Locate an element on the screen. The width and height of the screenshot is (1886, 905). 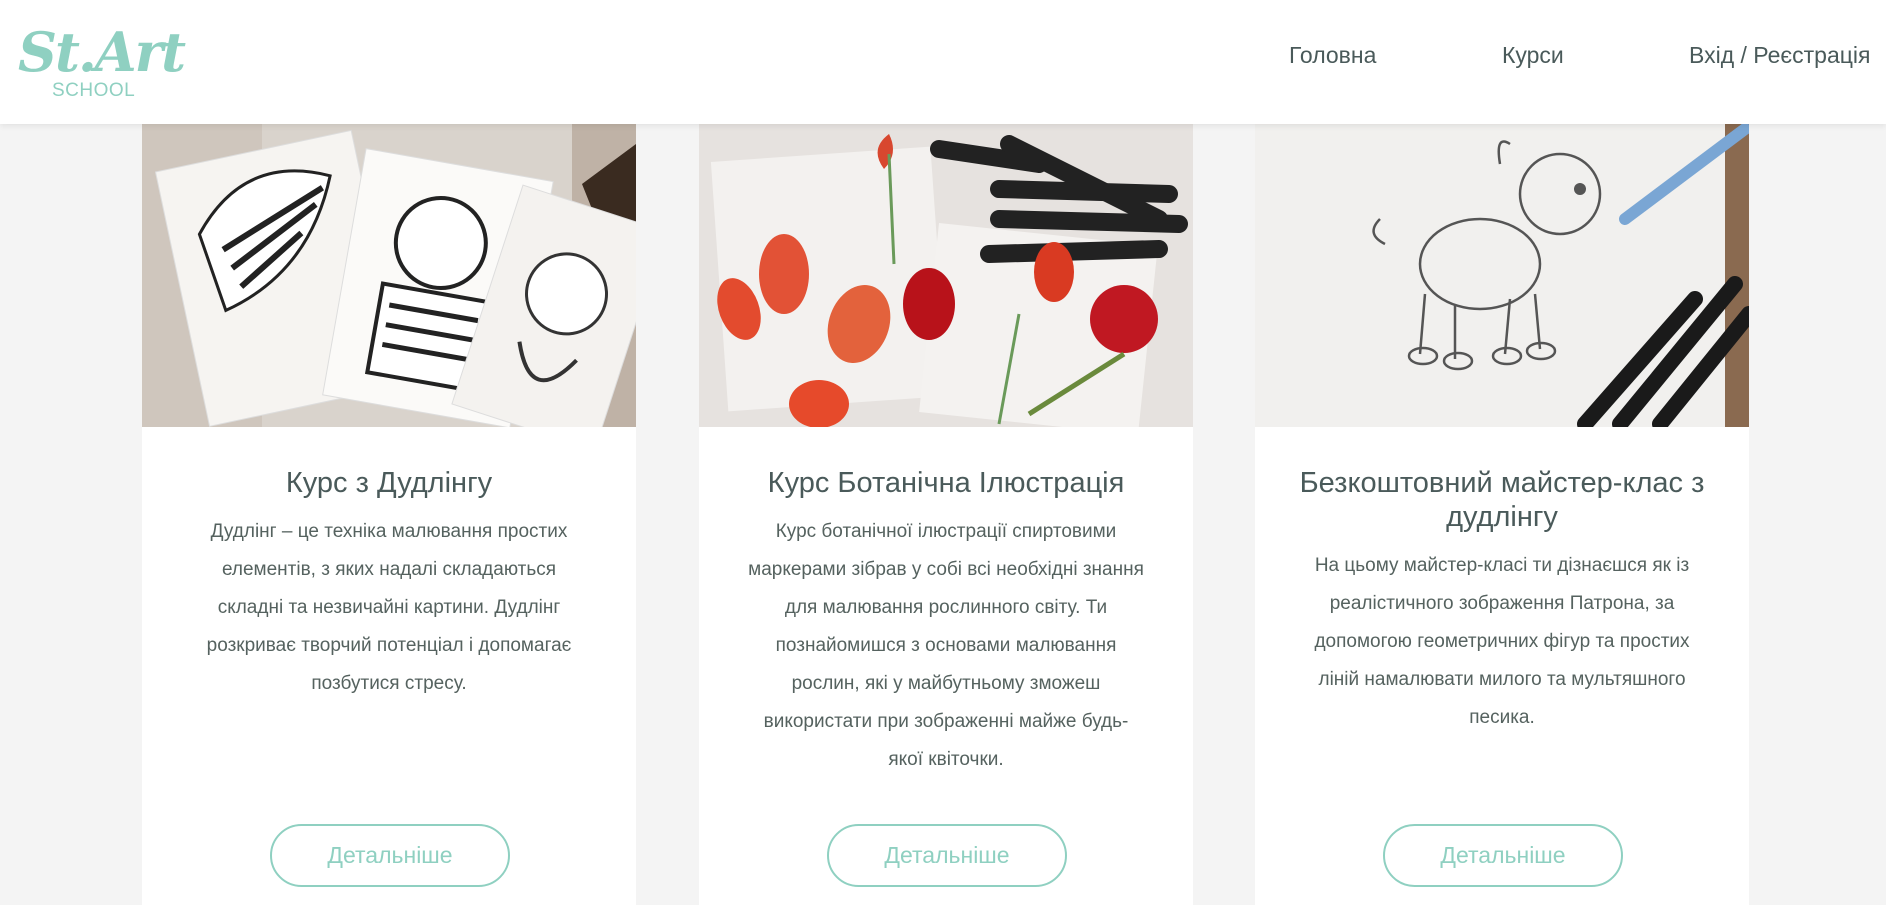
nav-courses-link: Курси is located at coordinates (1533, 55).